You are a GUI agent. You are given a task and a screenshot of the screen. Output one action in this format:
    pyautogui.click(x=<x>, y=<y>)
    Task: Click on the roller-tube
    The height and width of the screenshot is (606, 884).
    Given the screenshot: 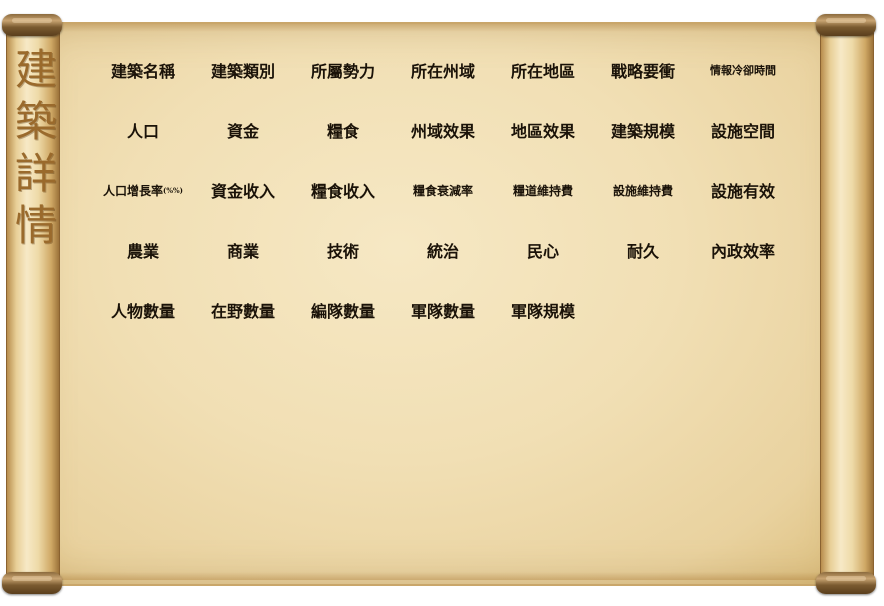 What is the action you would take?
    pyautogui.click(x=847, y=304)
    